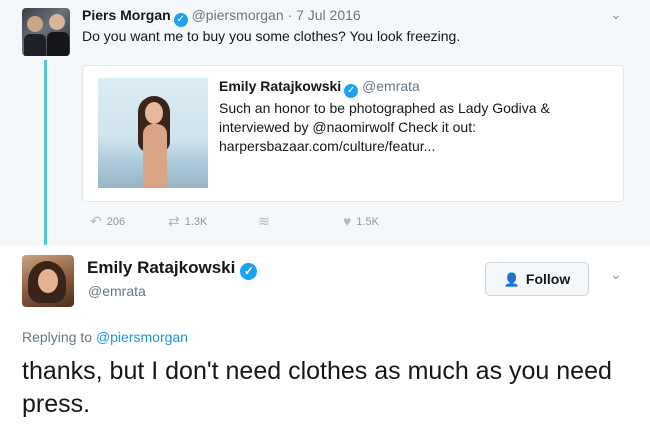 Image resolution: width=650 pixels, height=428 pixels. I want to click on stack-button: ≋, so click(266, 221).